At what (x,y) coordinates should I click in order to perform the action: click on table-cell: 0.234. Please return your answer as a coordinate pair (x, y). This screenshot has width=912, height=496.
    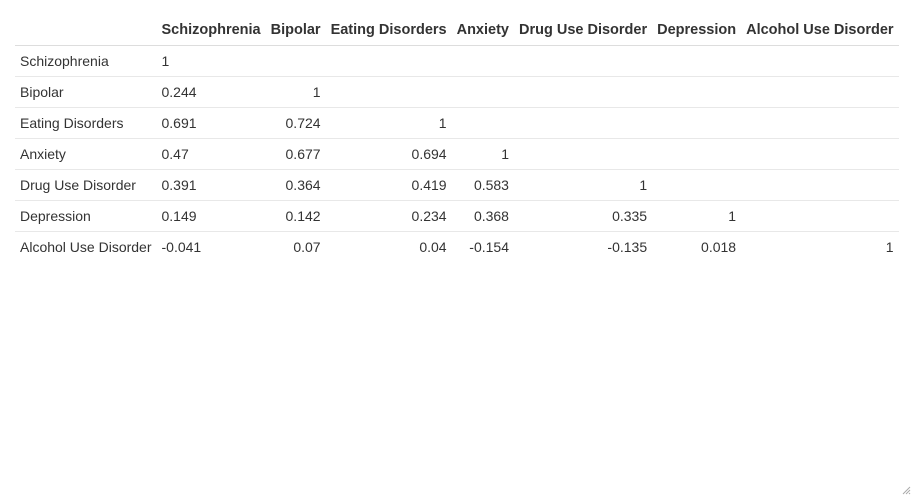
    Looking at the image, I should click on (388, 216).